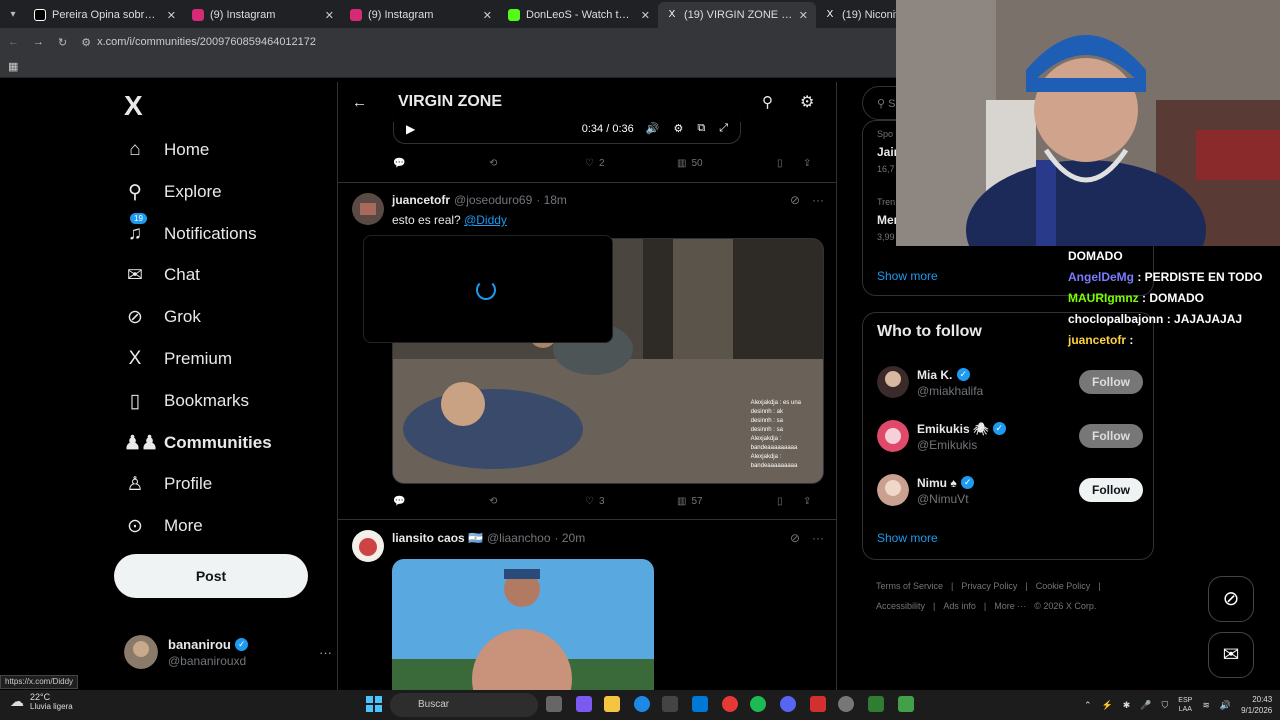 Image resolution: width=1280 pixels, height=720 pixels. What do you see at coordinates (631, 163) in the screenshot?
I see `like-button: ♡ 2` at bounding box center [631, 163].